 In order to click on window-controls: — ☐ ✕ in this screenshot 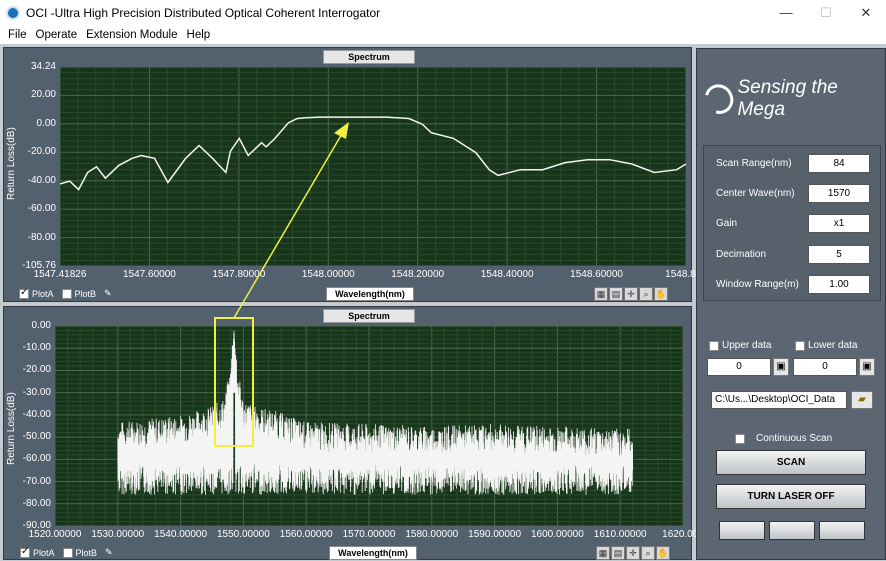, I will do `click(826, 13)`.